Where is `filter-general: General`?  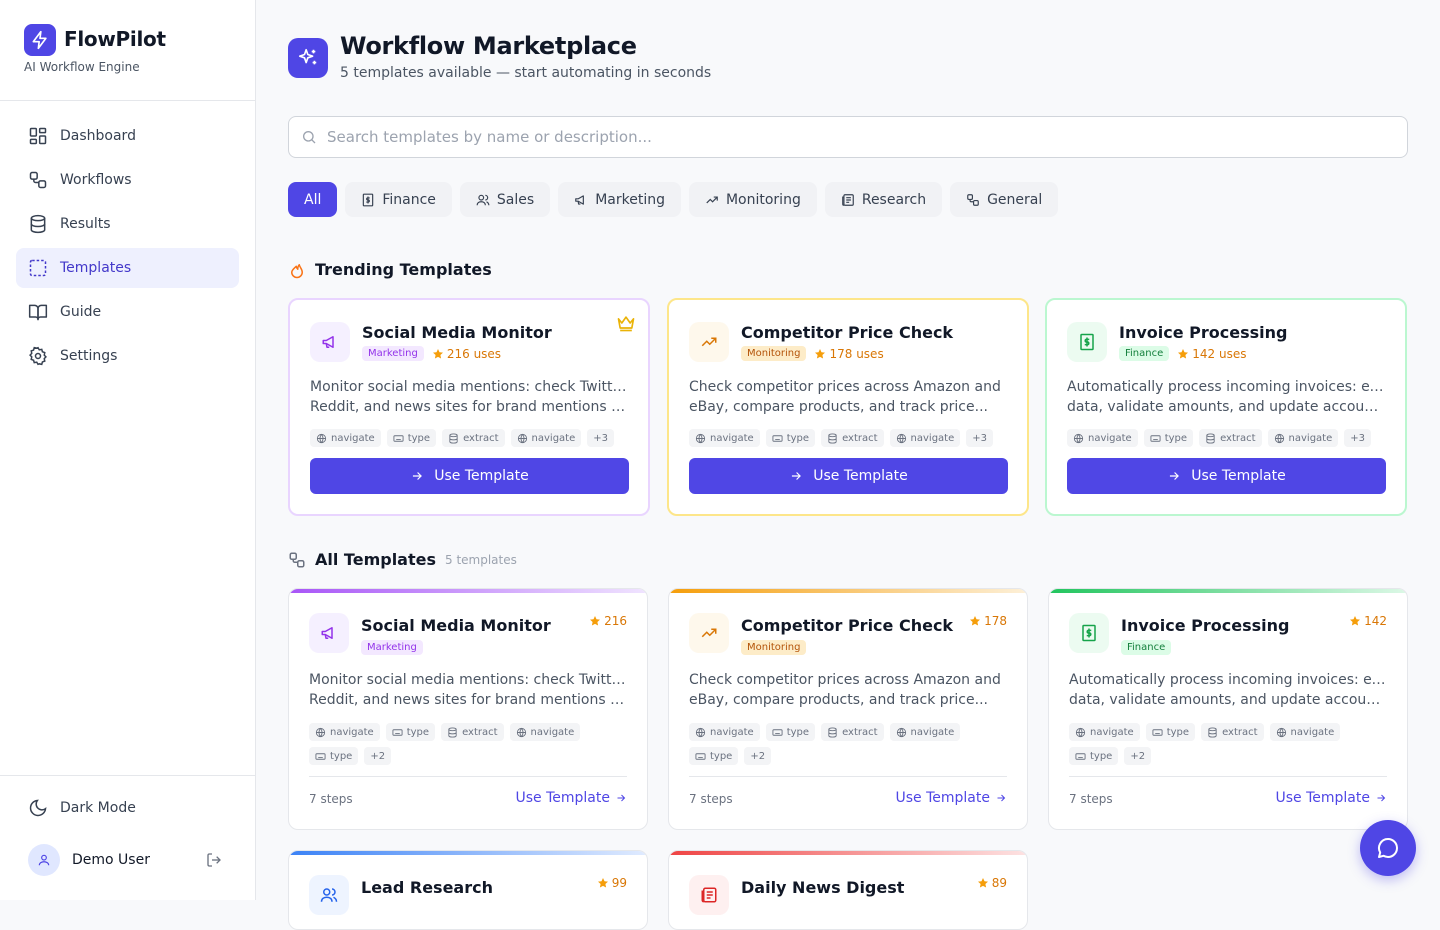
filter-general: General is located at coordinates (1004, 199).